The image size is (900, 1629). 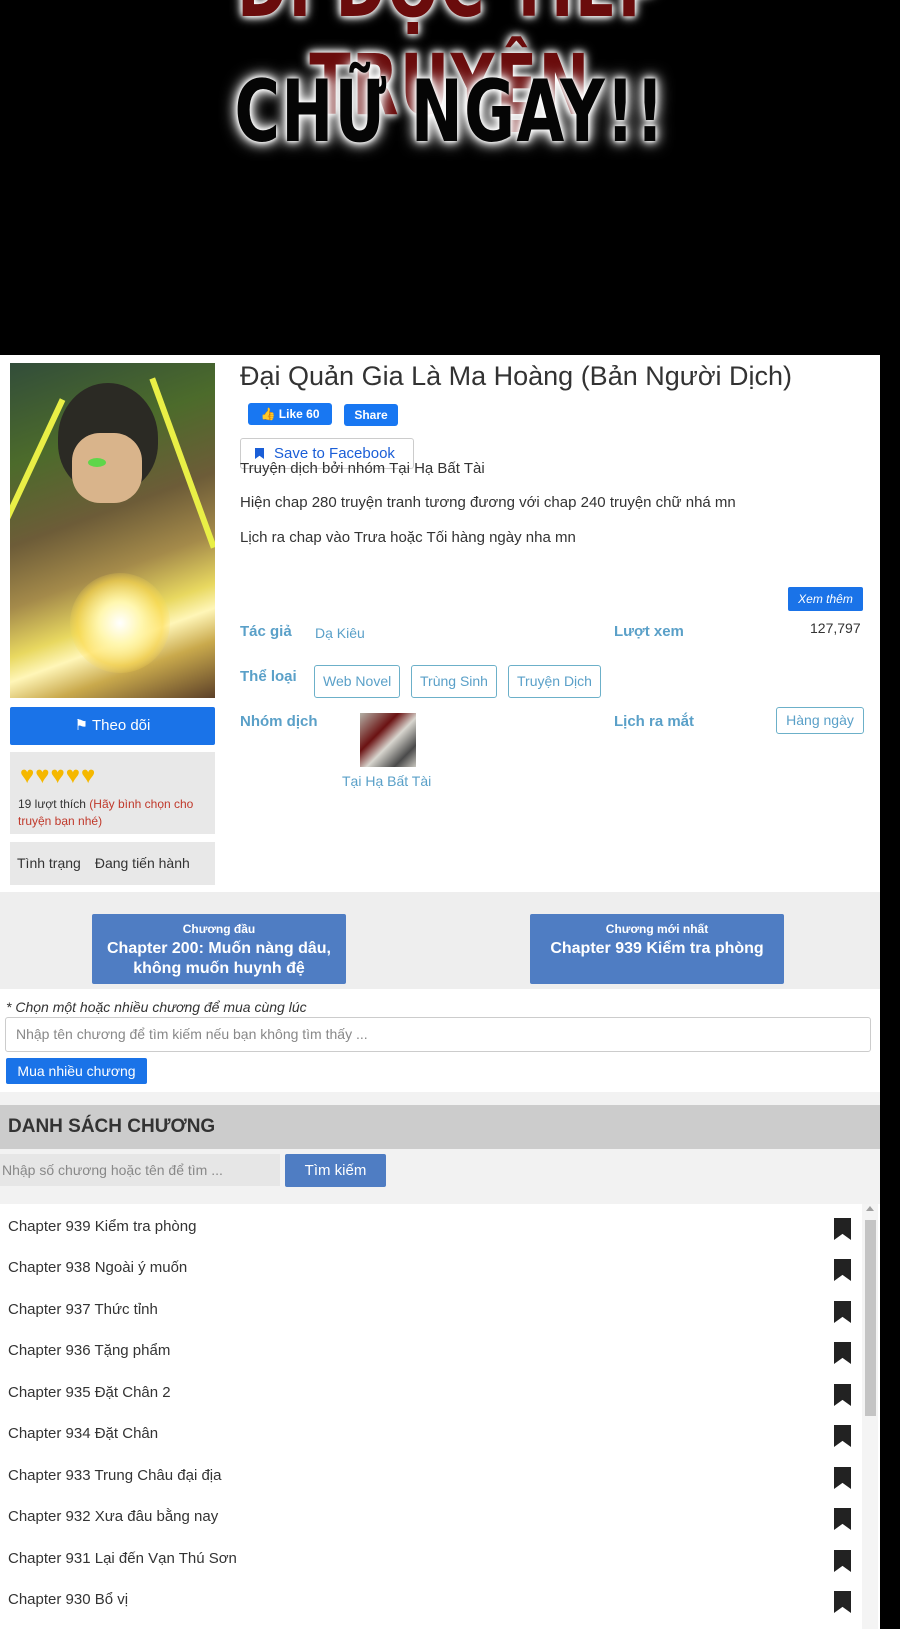 I want to click on chapter-row: Chapter 931 Lại đến Vạn Thú Sơn, so click(x=430, y=1560).